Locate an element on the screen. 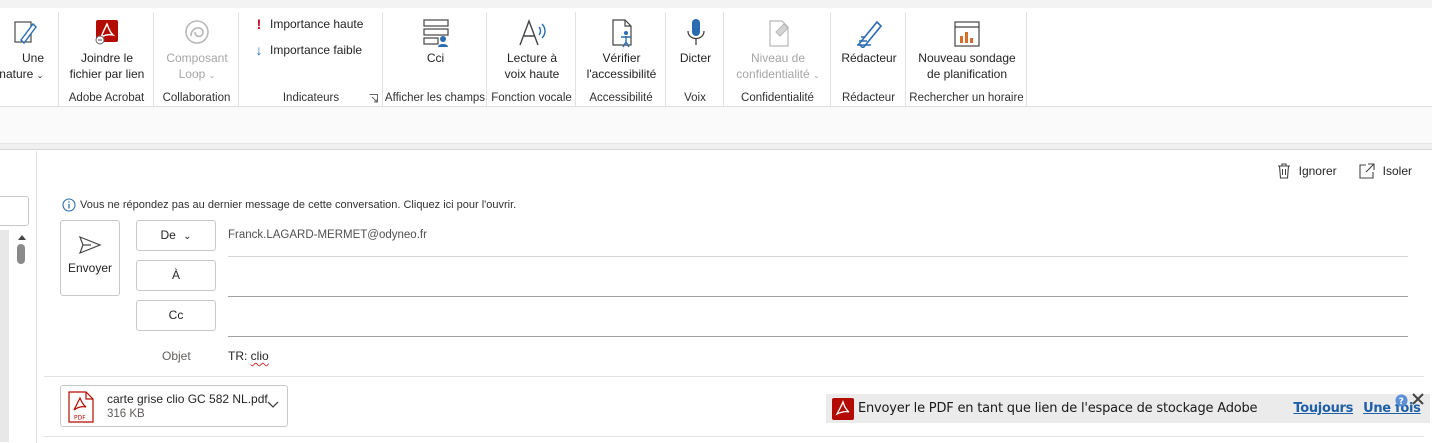 This screenshot has width=1432, height=443. send-button: Envoyer is located at coordinates (90, 258).